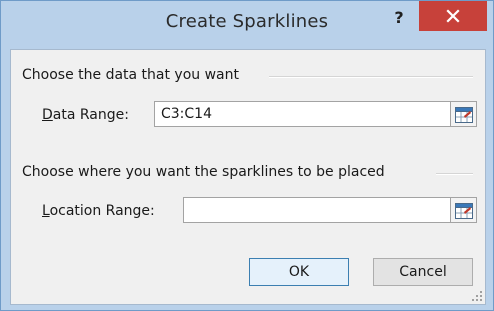 This screenshot has height=311, width=494. What do you see at coordinates (130, 75) in the screenshot?
I see `data-group-heading: Choose the data that you want` at bounding box center [130, 75].